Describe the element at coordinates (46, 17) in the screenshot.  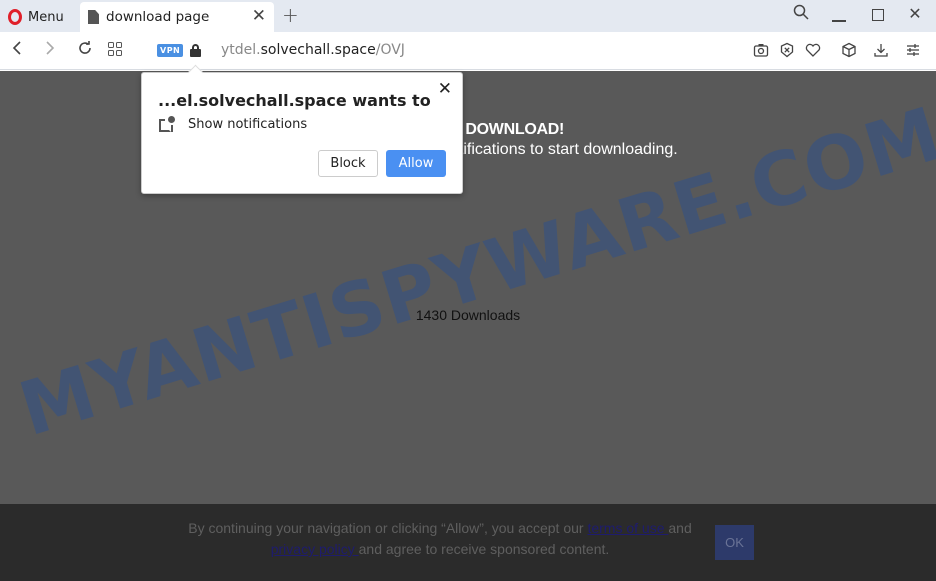
I see `menu-label: Menu` at that location.